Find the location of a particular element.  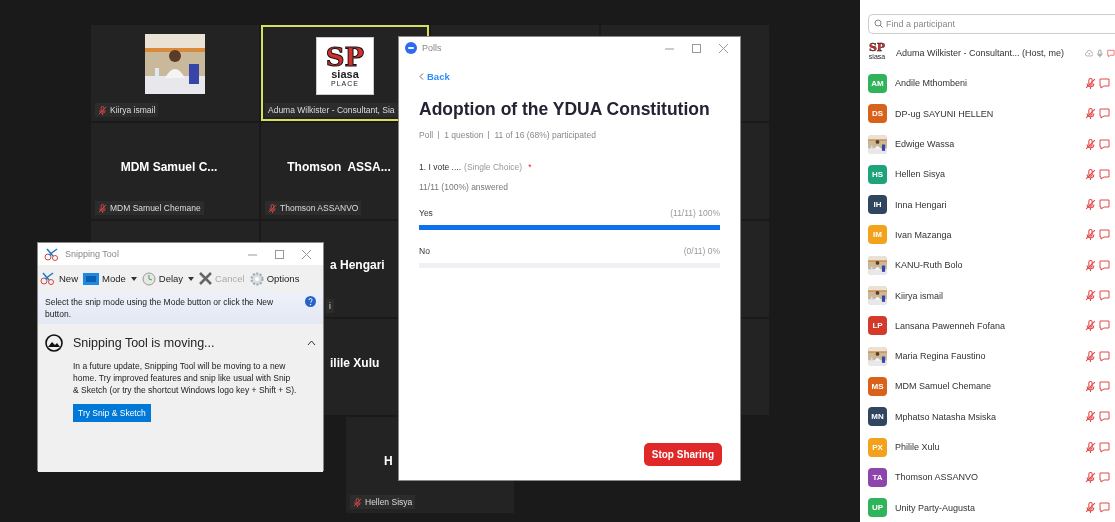

participant-name: MDM Samuel Chemane is located at coordinates (944, 386).